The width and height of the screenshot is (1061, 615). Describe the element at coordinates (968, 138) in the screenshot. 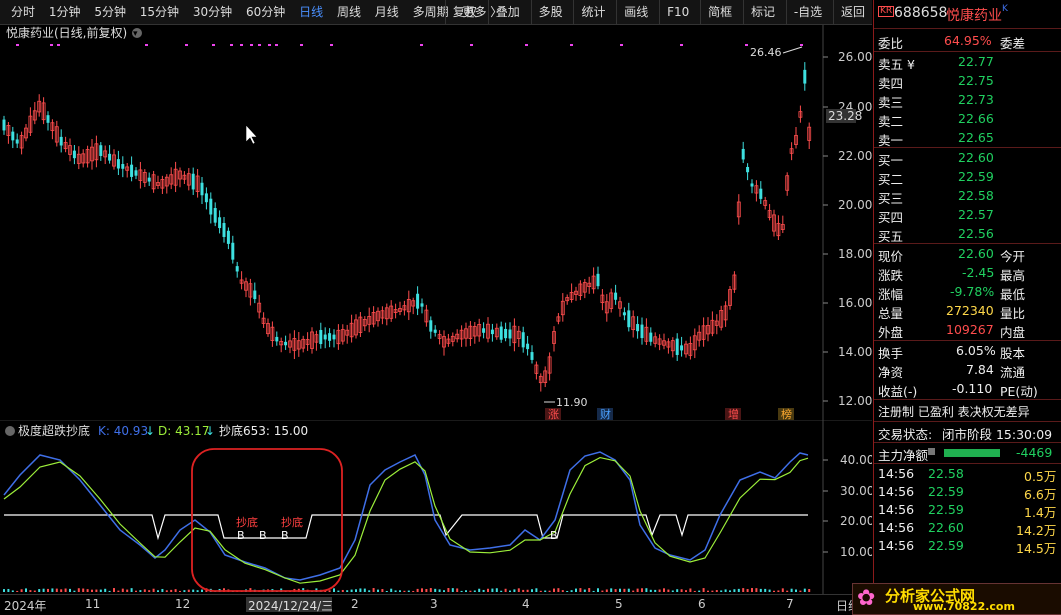

I see `sell-row-1: 卖一 22.65` at that location.